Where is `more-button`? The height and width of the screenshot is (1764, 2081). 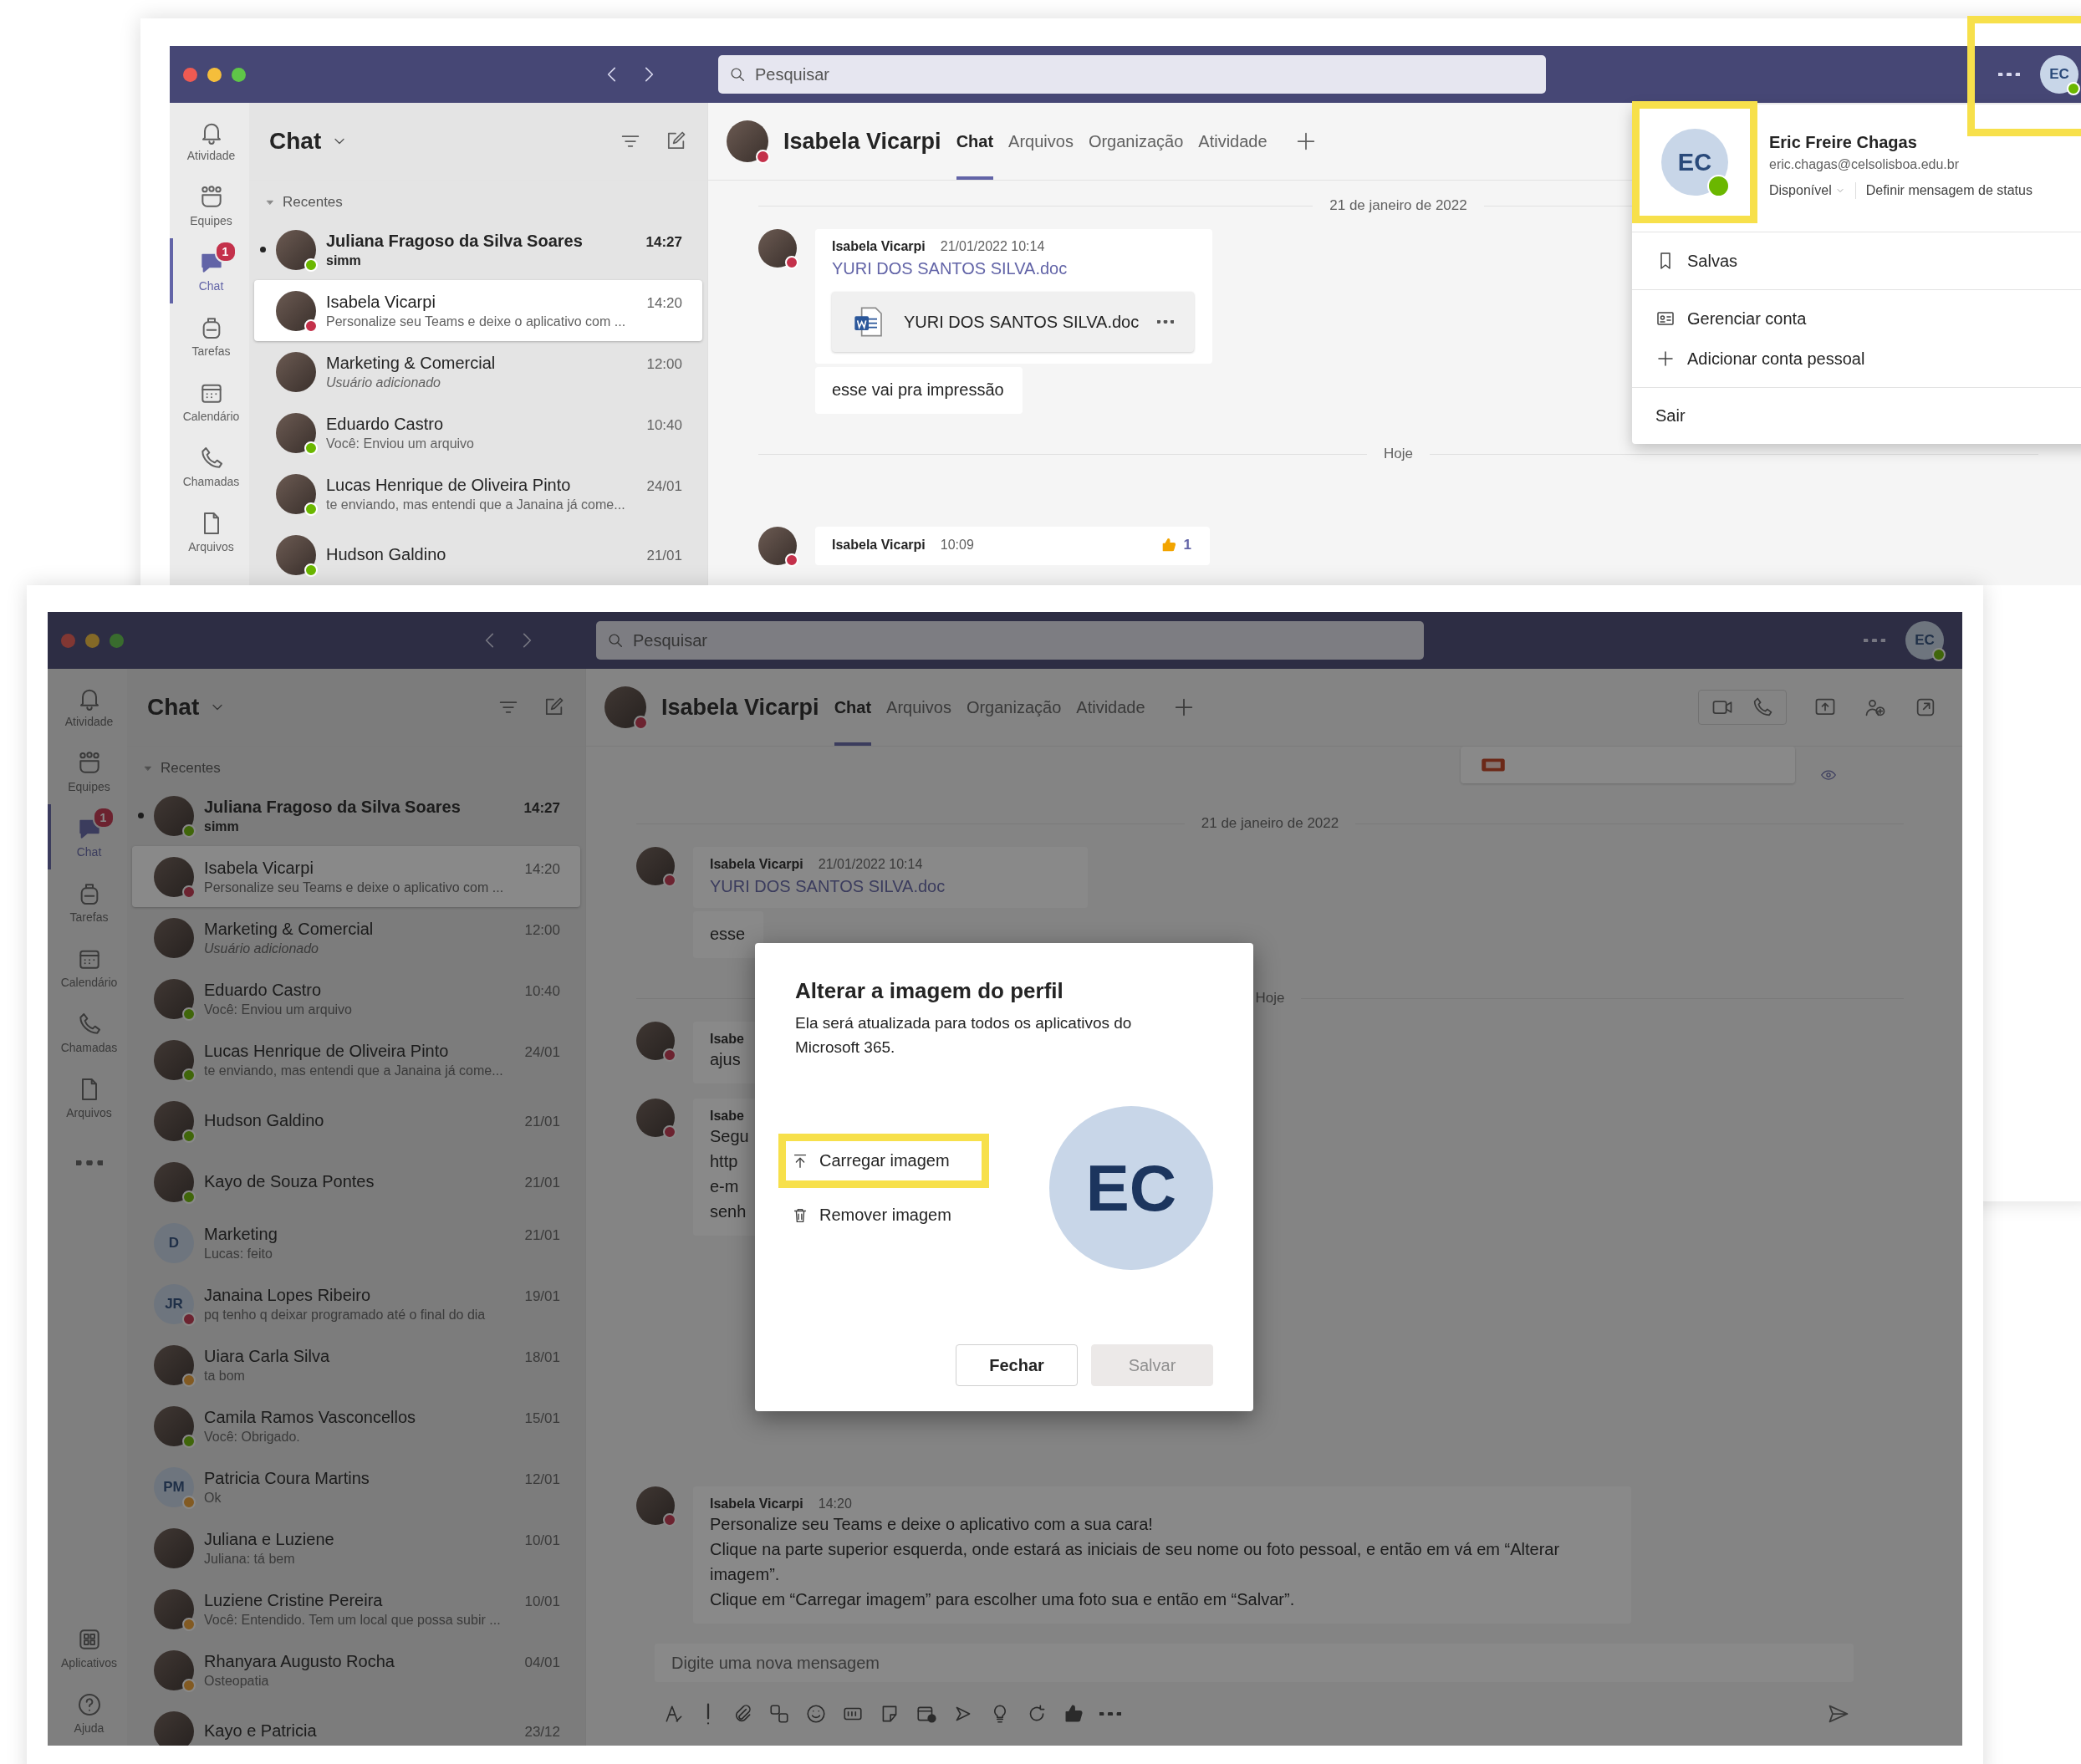 more-button is located at coordinates (1110, 1713).